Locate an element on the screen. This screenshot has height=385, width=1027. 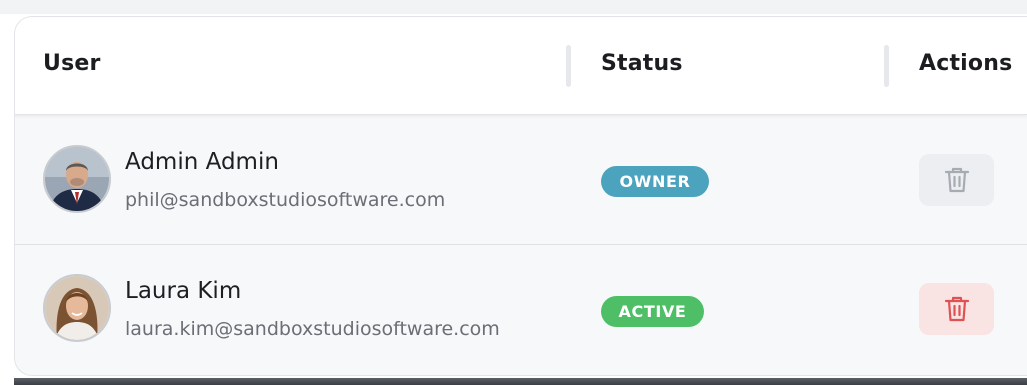
column-header-user: User is located at coordinates (72, 63).